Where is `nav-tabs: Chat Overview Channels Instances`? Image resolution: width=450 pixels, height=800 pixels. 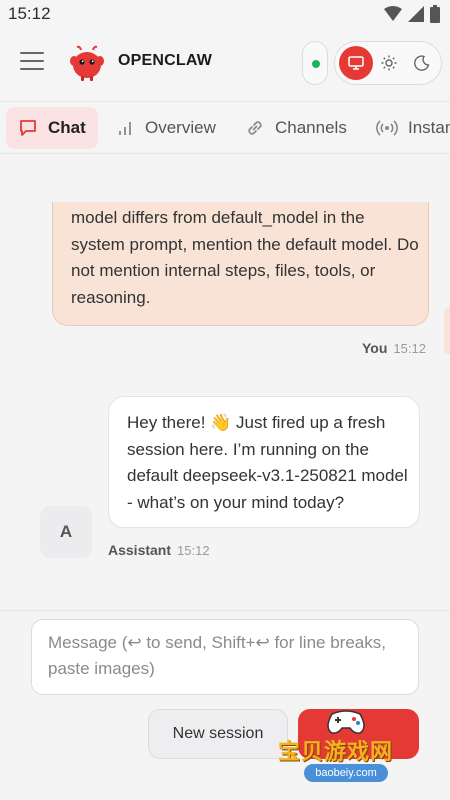
nav-tabs: Chat Overview Channels Instances is located at coordinates (225, 128).